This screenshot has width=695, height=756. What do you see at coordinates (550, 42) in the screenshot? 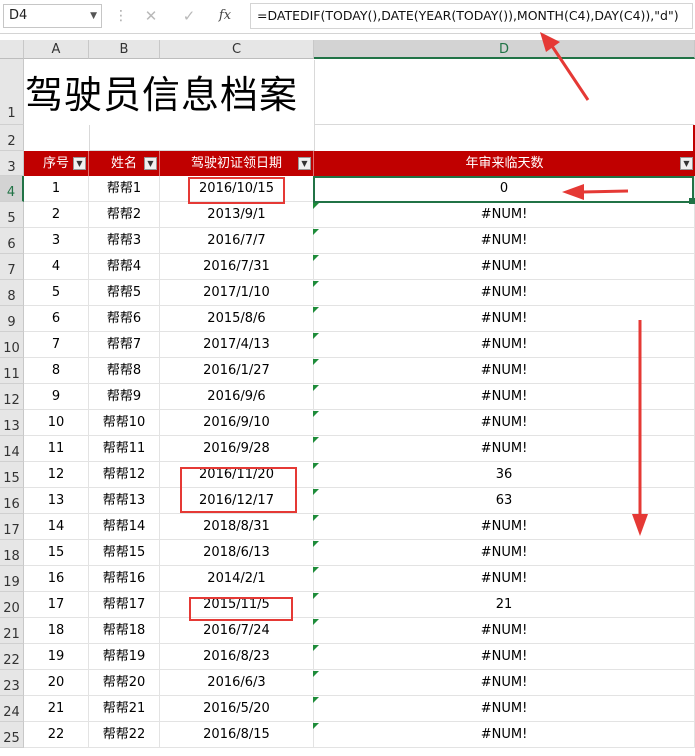
I see `arrow-formula-head` at bounding box center [550, 42].